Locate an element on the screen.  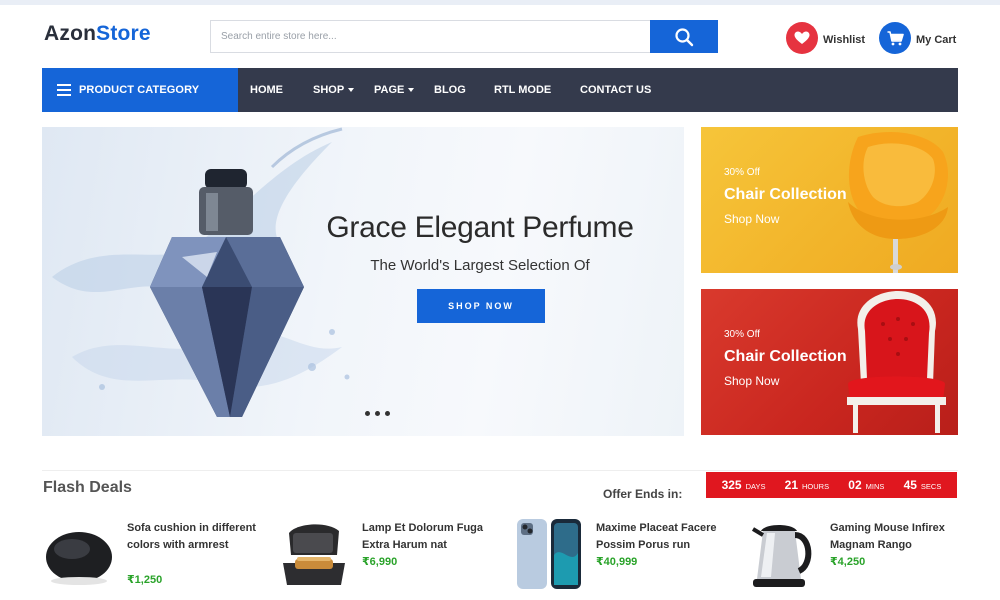
nav-item-label: SHOP is located at coordinates (329, 90).